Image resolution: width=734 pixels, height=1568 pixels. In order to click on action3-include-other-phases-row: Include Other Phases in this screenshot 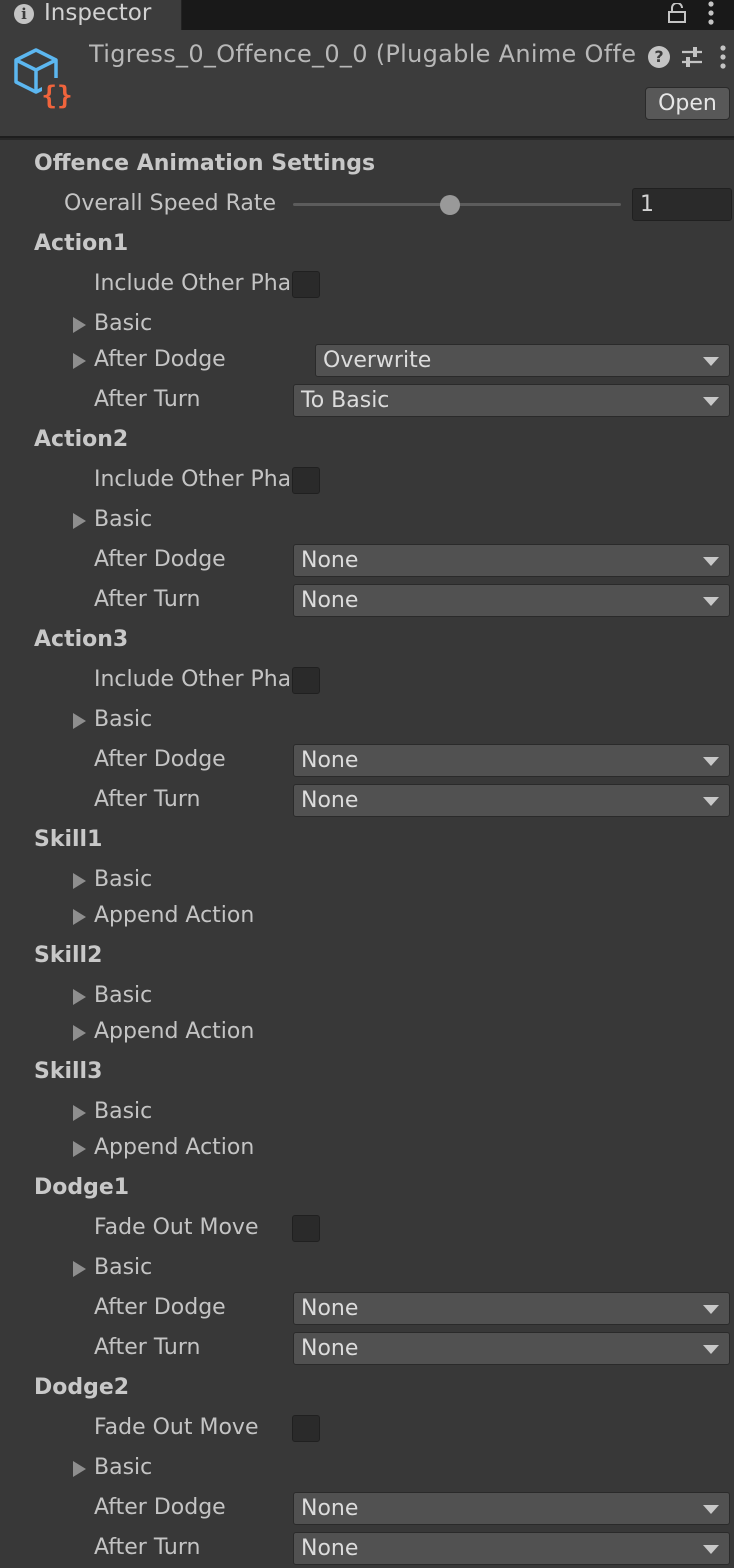, I will do `click(367, 680)`.